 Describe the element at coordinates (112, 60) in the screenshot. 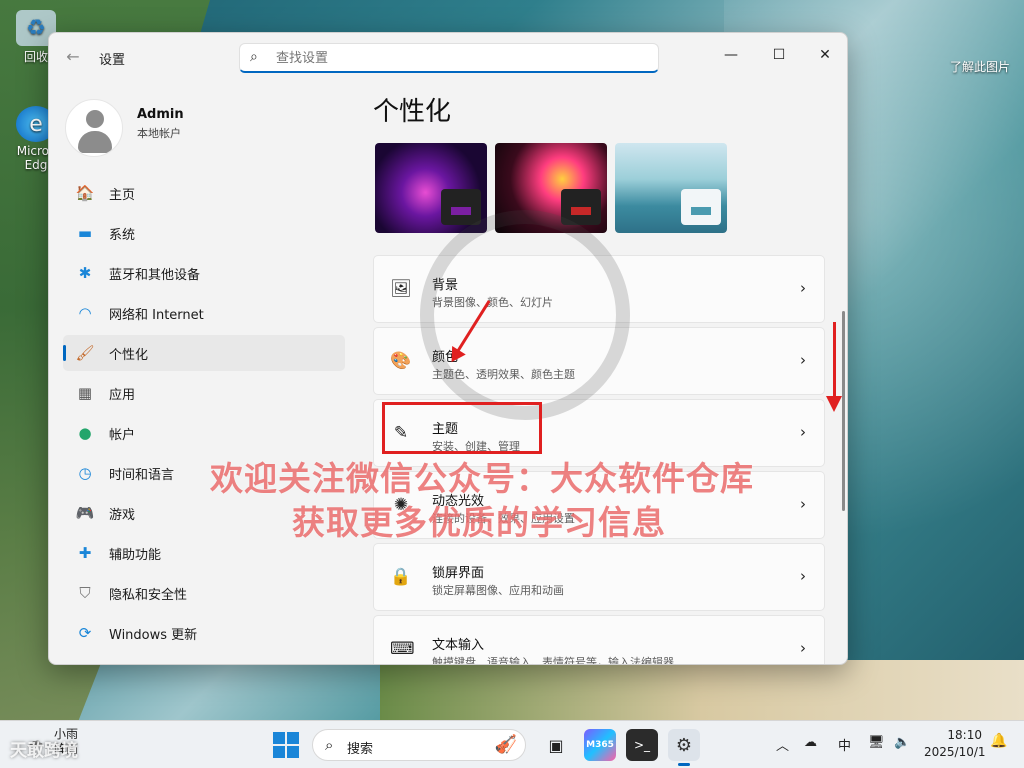

I see `app-title: 设置` at that location.